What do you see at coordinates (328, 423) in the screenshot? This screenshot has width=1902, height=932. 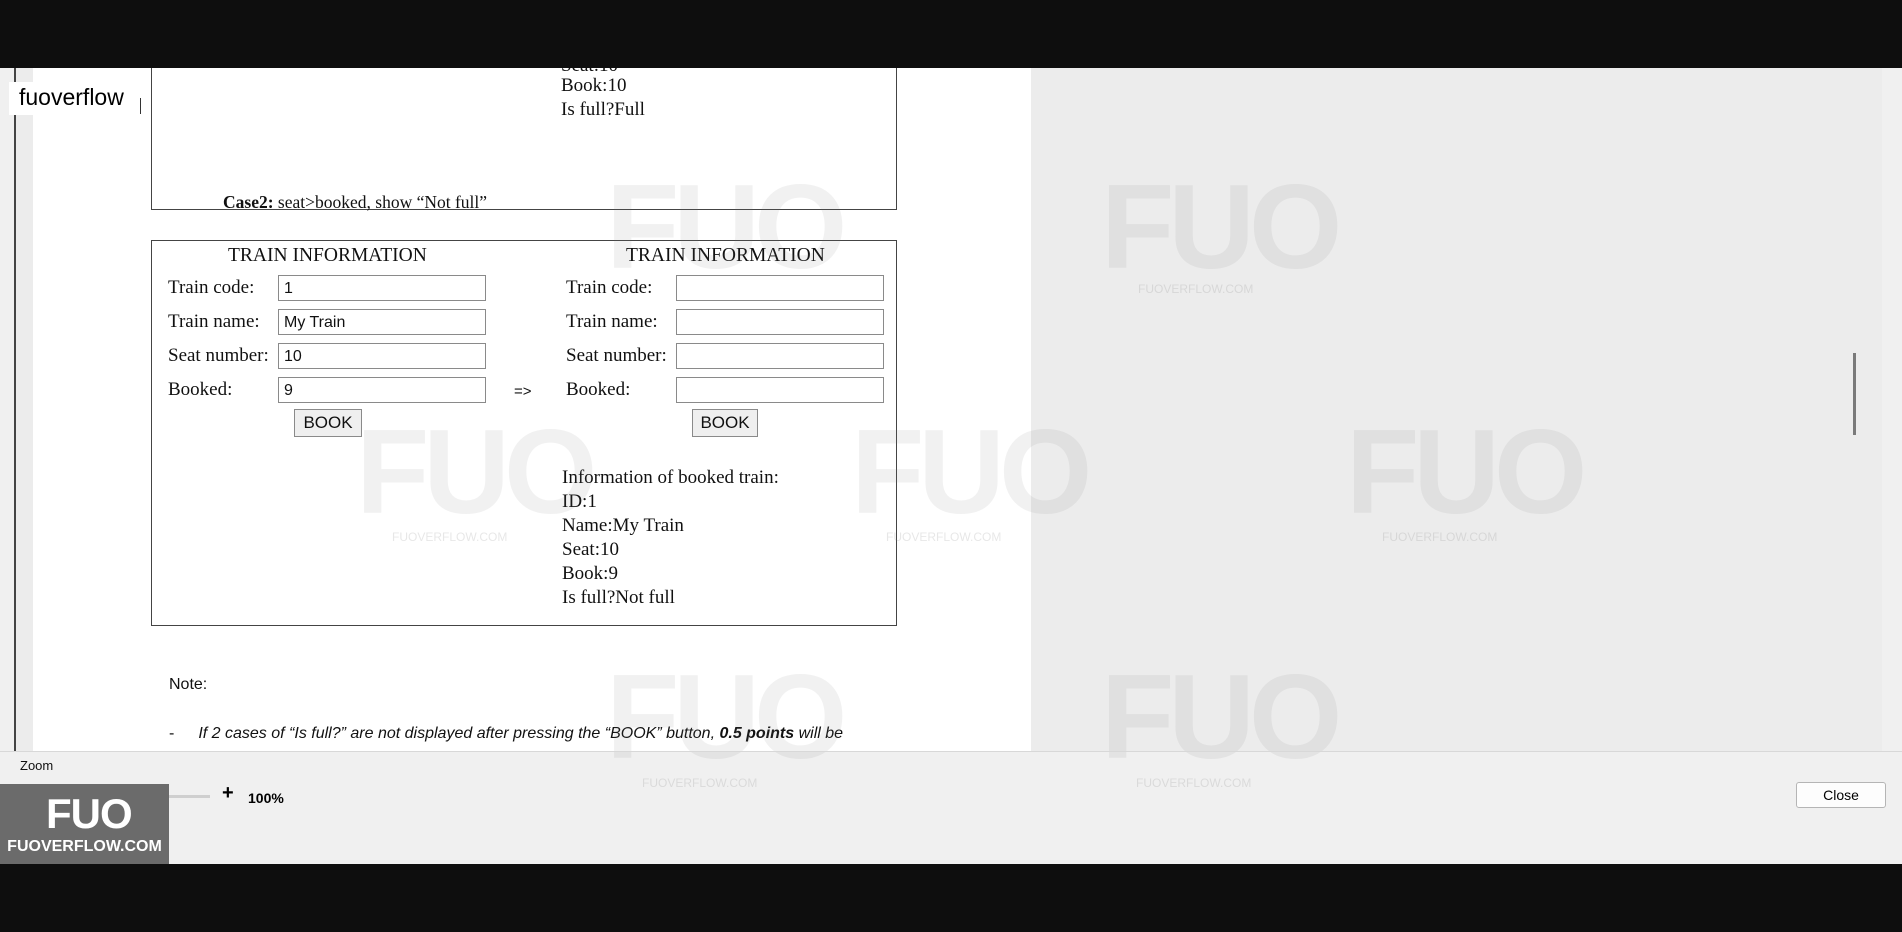 I see `left-book-button: BOOK` at bounding box center [328, 423].